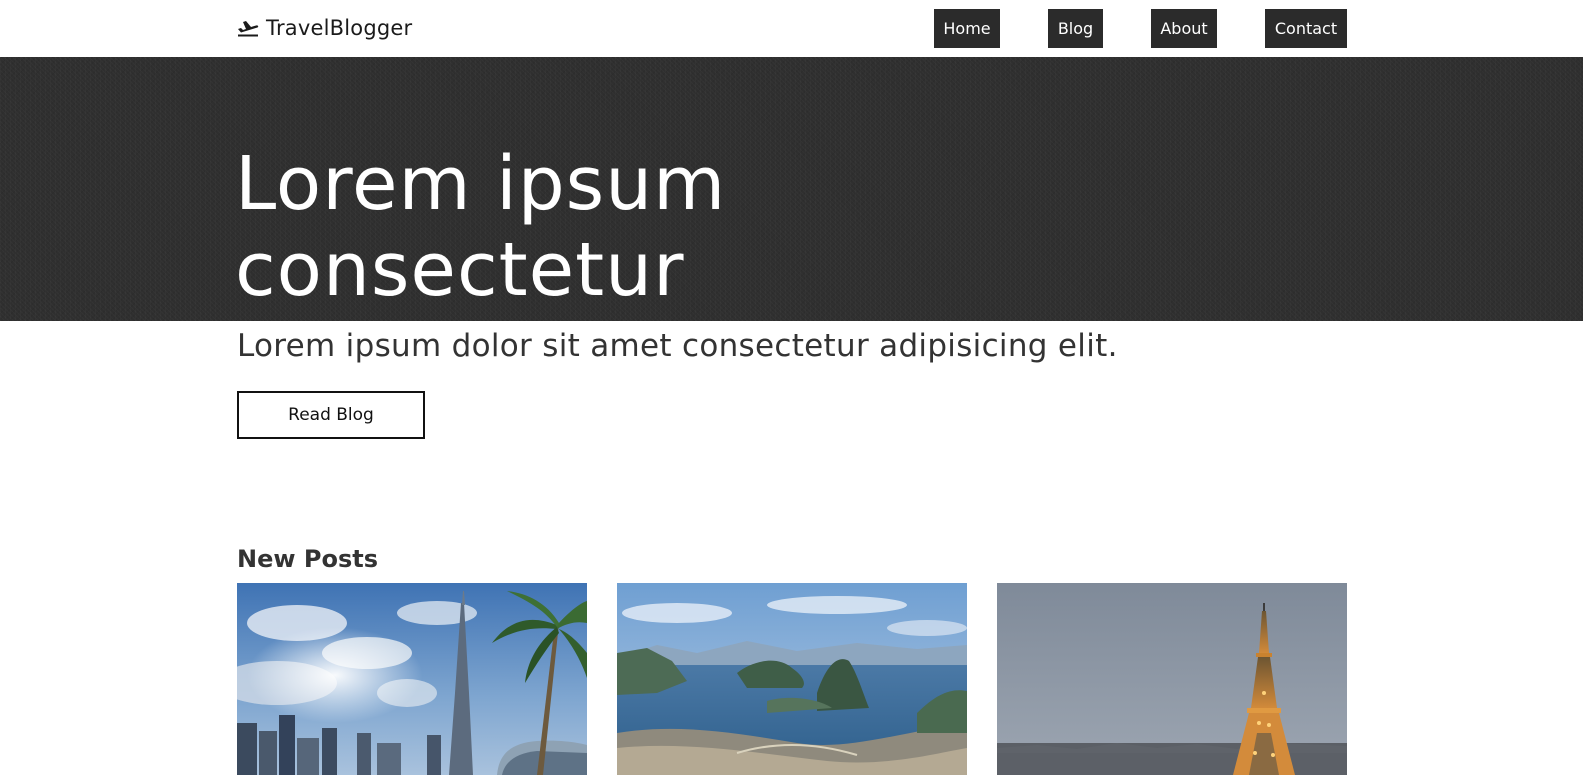  I want to click on post-card-dubai, so click(412, 679).